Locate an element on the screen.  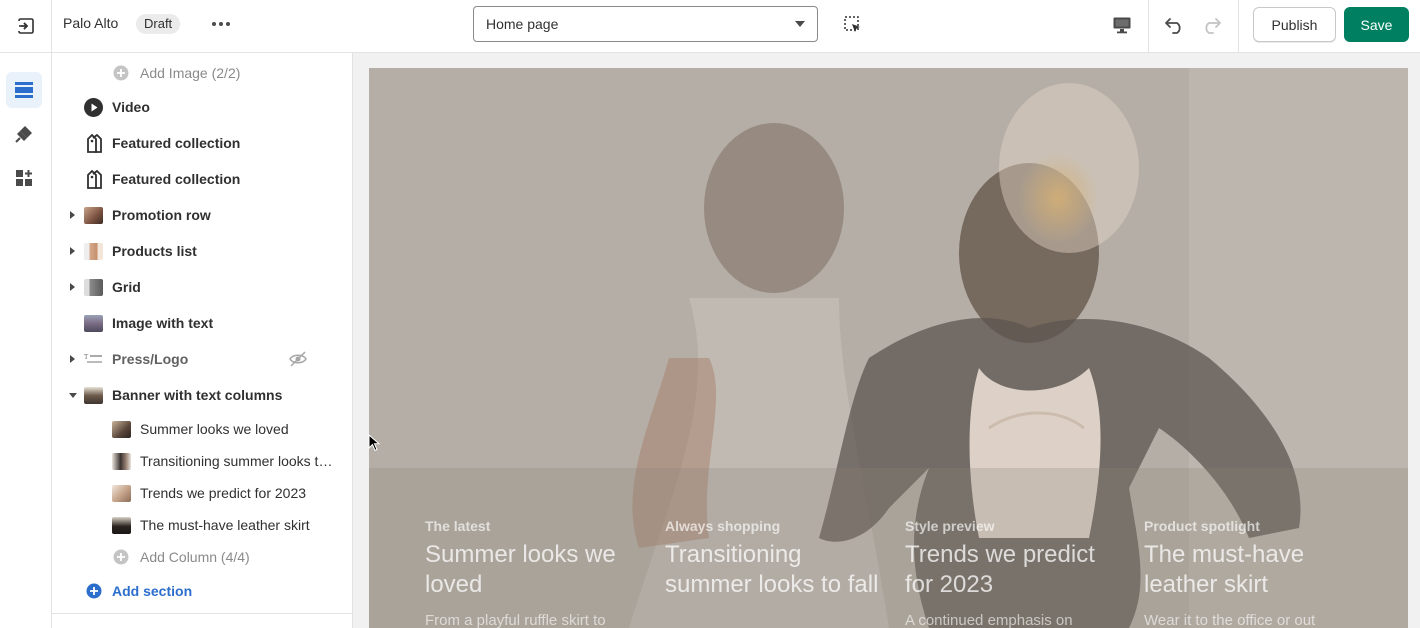
section-label: Products list is located at coordinates (154, 251).